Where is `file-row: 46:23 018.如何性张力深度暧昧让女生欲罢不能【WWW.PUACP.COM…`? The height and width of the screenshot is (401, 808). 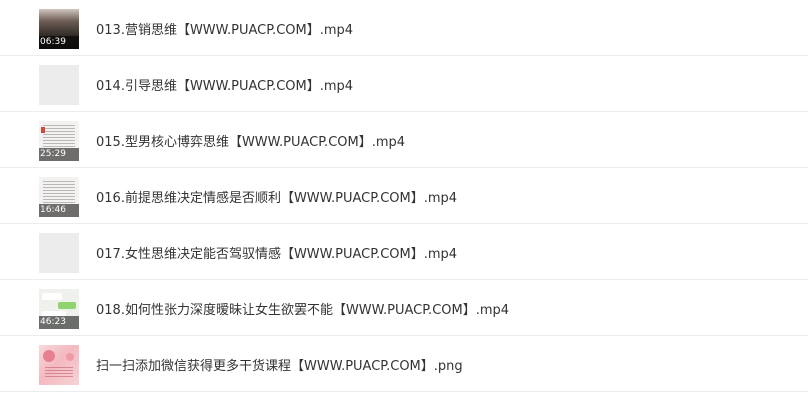 file-row: 46:23 018.如何性张力深度暧昧让女生欲罢不能【WWW.PUACP.COM… is located at coordinates (404, 308).